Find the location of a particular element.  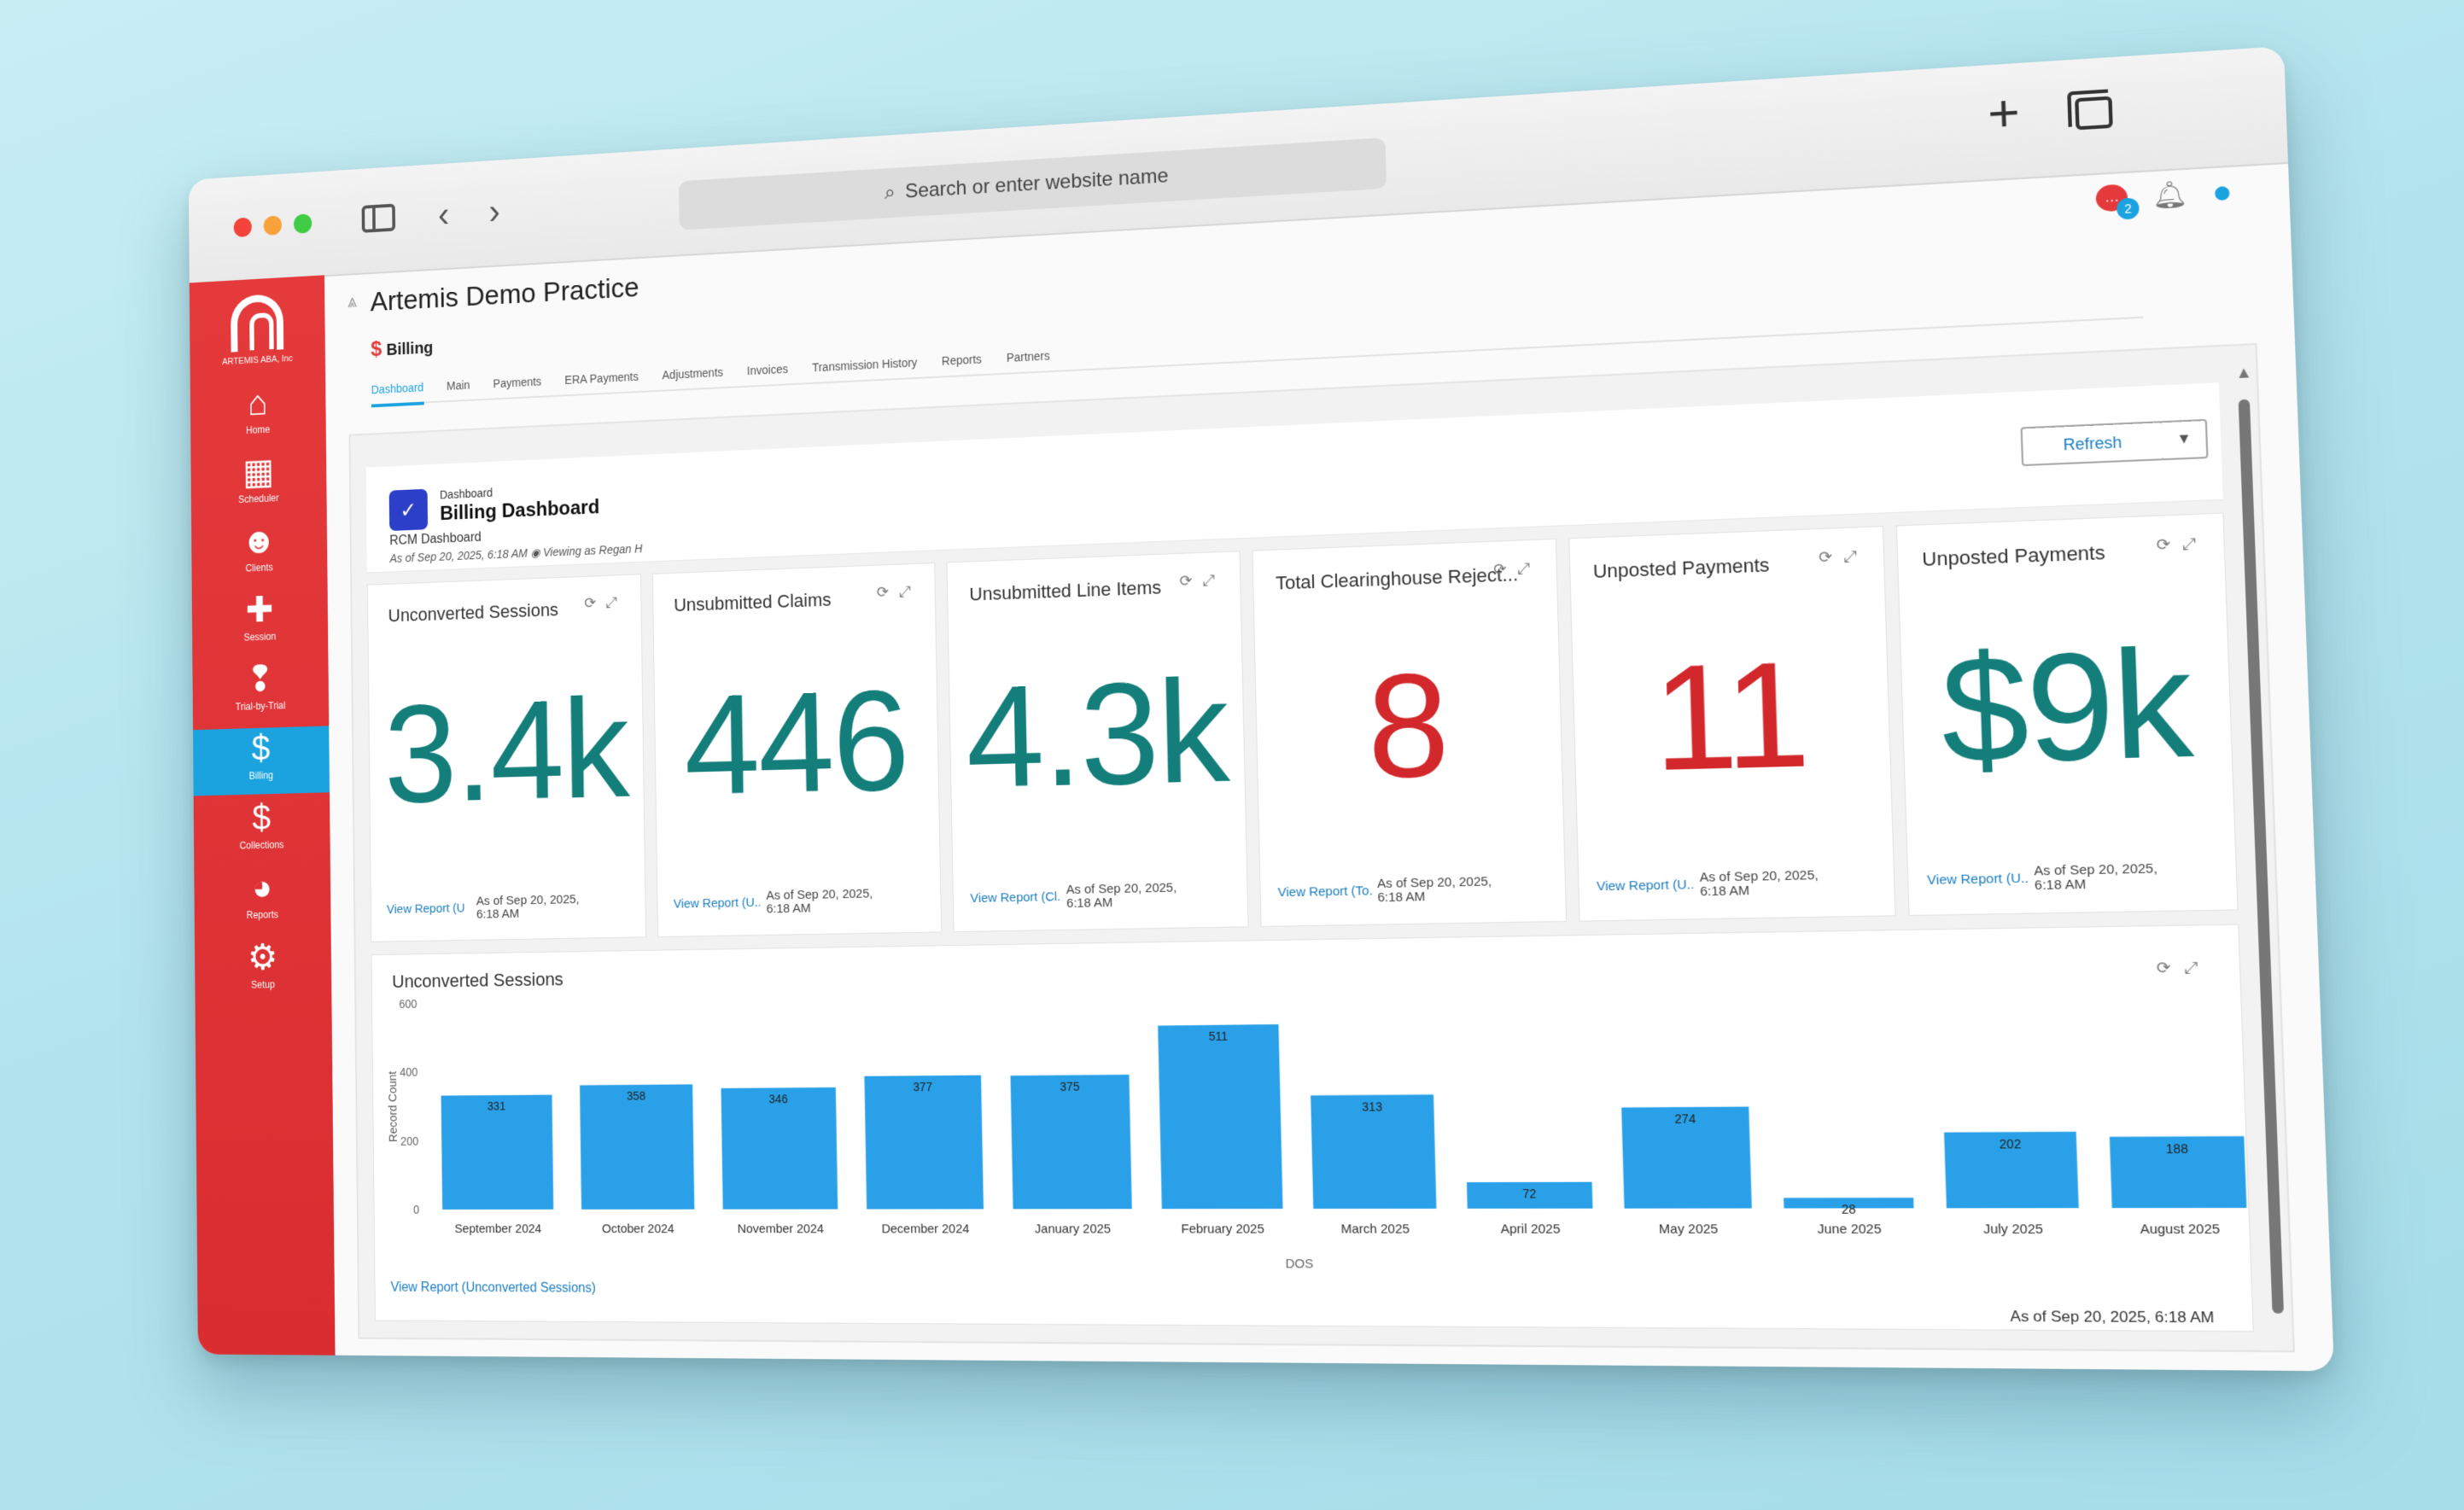

tabs-icon is located at coordinates (2094, 113).